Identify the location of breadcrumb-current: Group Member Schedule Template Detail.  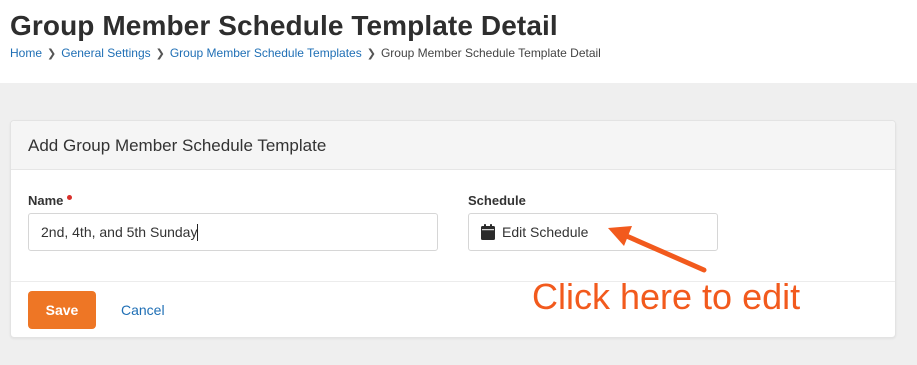
(490, 53).